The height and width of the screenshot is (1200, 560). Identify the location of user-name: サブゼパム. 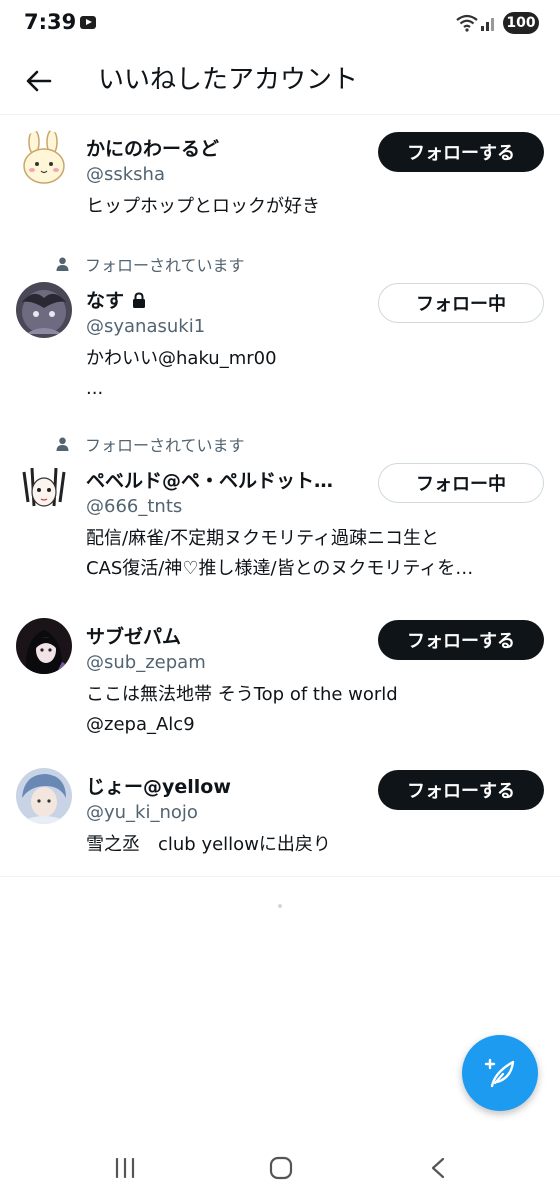
(134, 637).